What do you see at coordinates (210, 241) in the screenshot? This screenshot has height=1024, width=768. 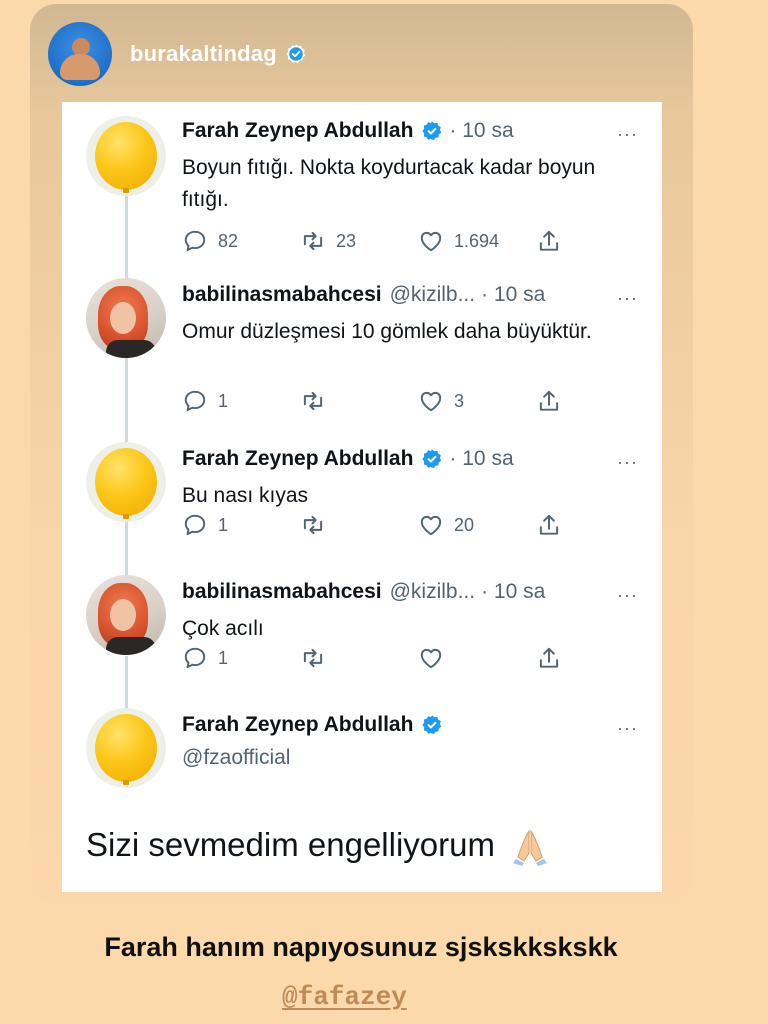 I see `reply-button: 82` at bounding box center [210, 241].